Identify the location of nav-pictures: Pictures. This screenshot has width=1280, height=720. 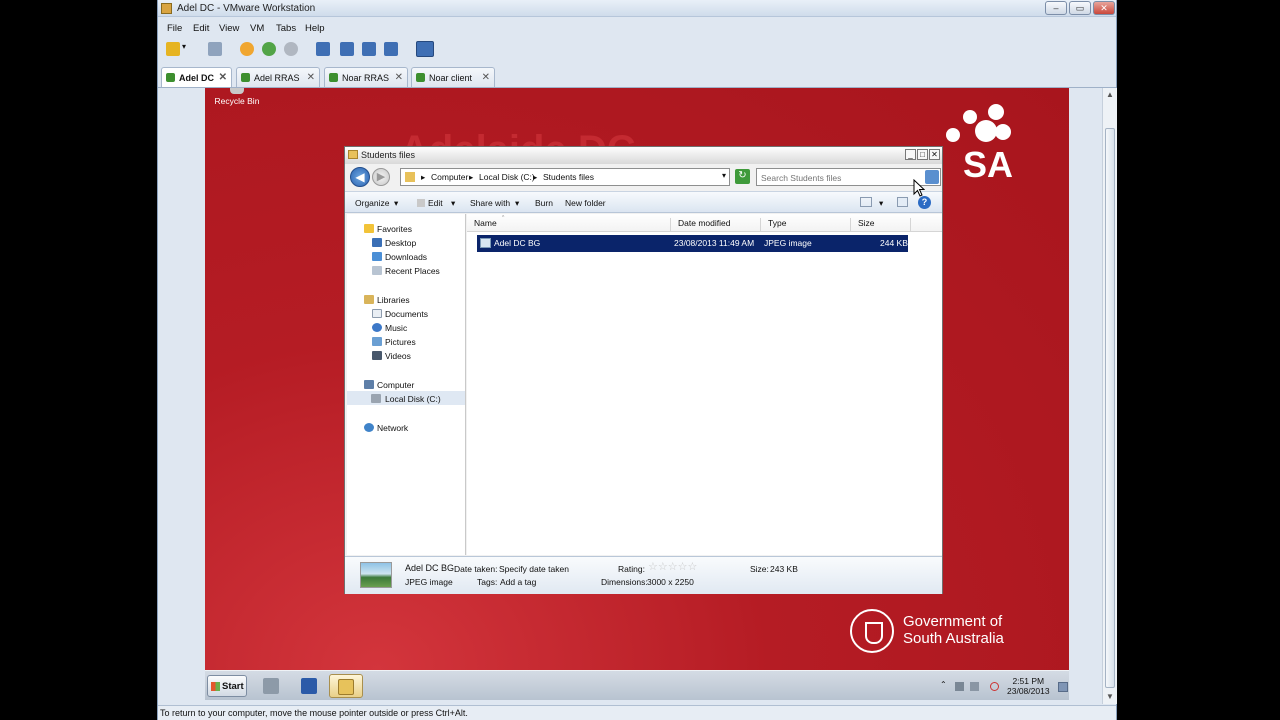
(394, 342).